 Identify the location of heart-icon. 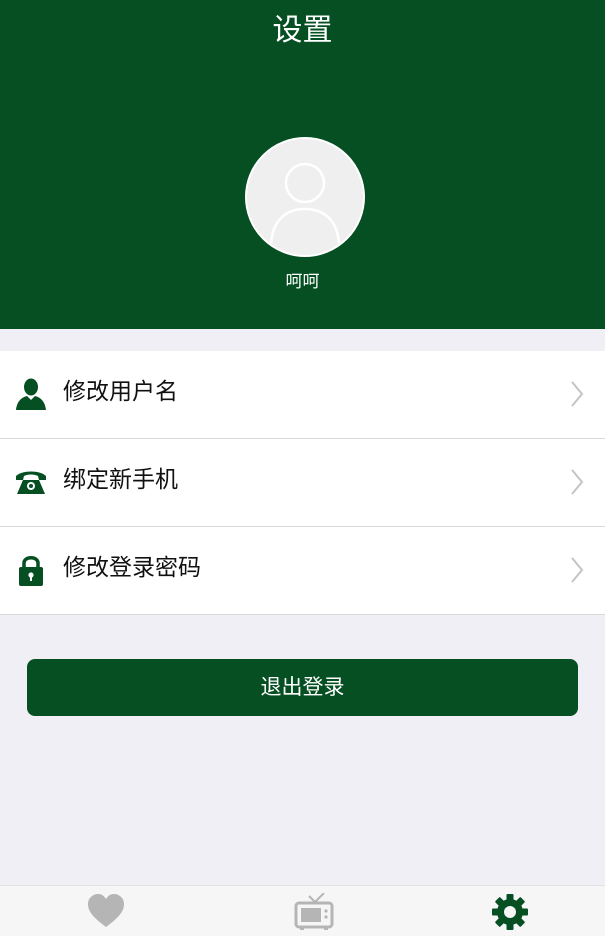
(106, 910).